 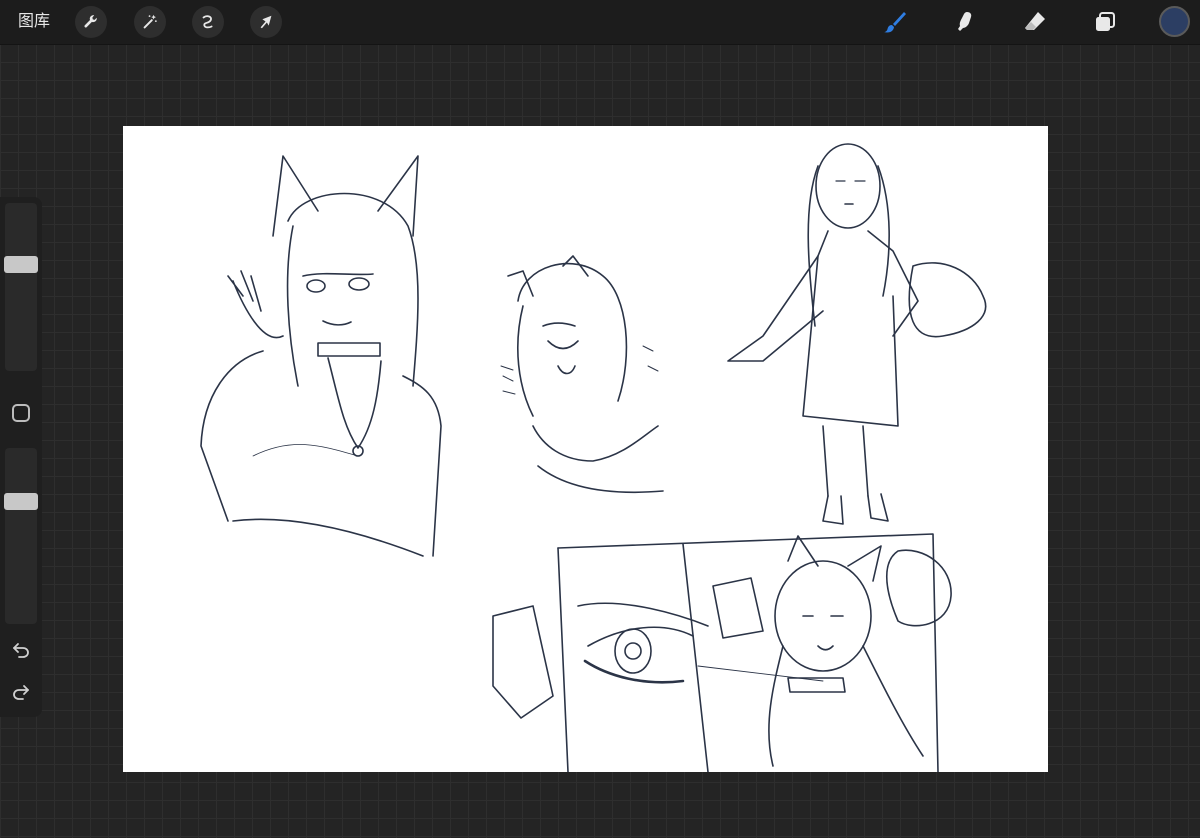 What do you see at coordinates (266, 22) in the screenshot?
I see `transform-arrow-icon` at bounding box center [266, 22].